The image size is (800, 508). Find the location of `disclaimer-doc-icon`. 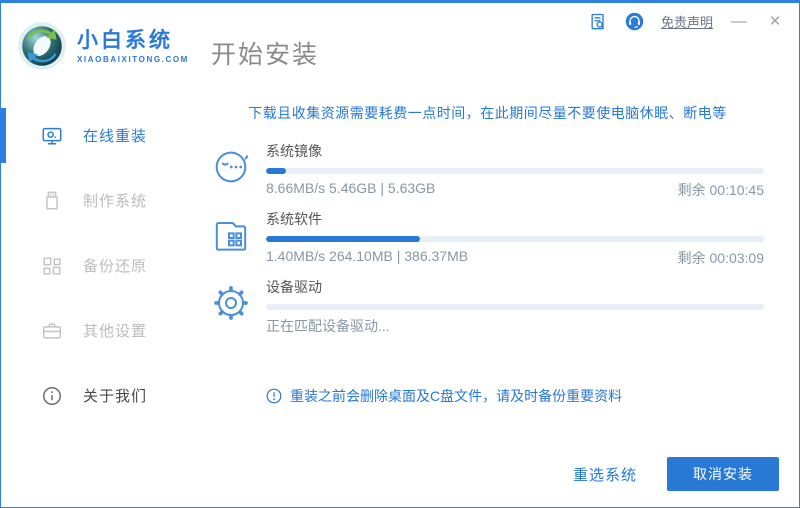

disclaimer-doc-icon is located at coordinates (598, 22).